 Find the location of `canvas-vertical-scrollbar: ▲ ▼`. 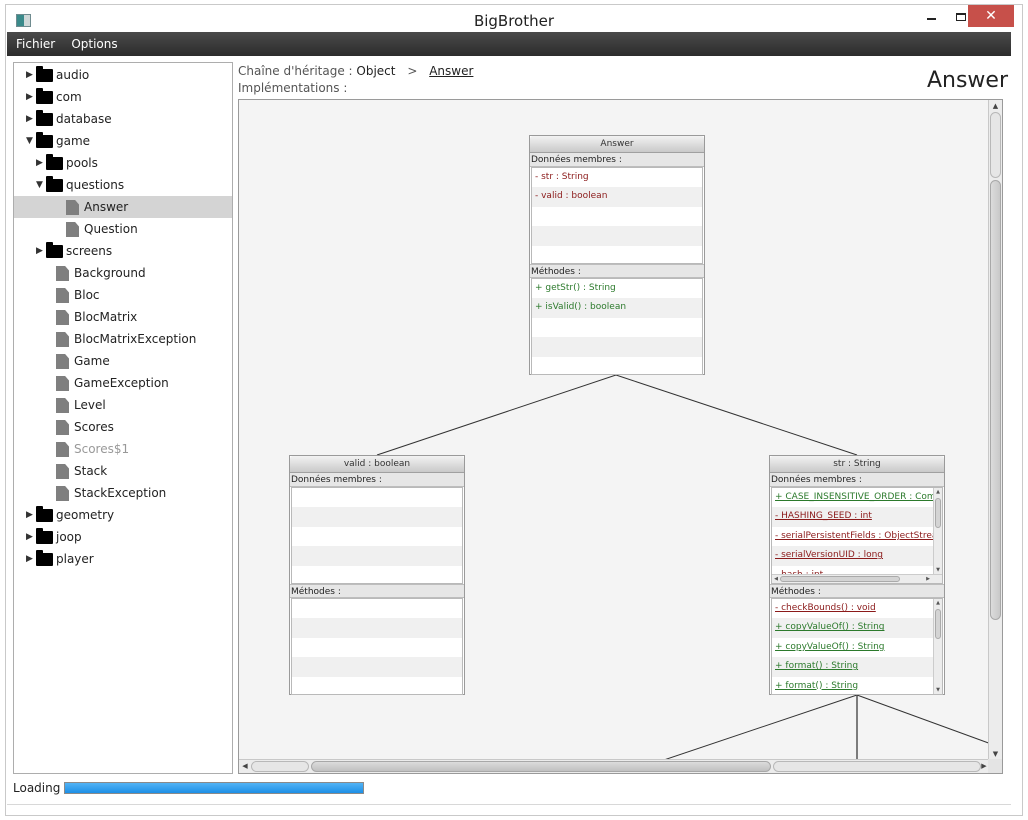

canvas-vertical-scrollbar: ▲ ▼ is located at coordinates (995, 430).